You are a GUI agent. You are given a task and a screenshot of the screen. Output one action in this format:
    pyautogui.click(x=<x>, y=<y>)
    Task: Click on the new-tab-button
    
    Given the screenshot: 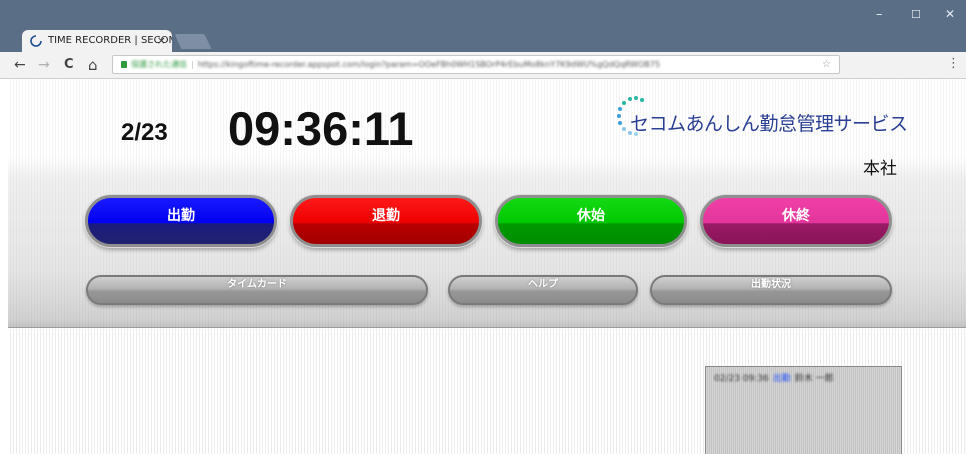 What is the action you would take?
    pyautogui.click(x=193, y=41)
    